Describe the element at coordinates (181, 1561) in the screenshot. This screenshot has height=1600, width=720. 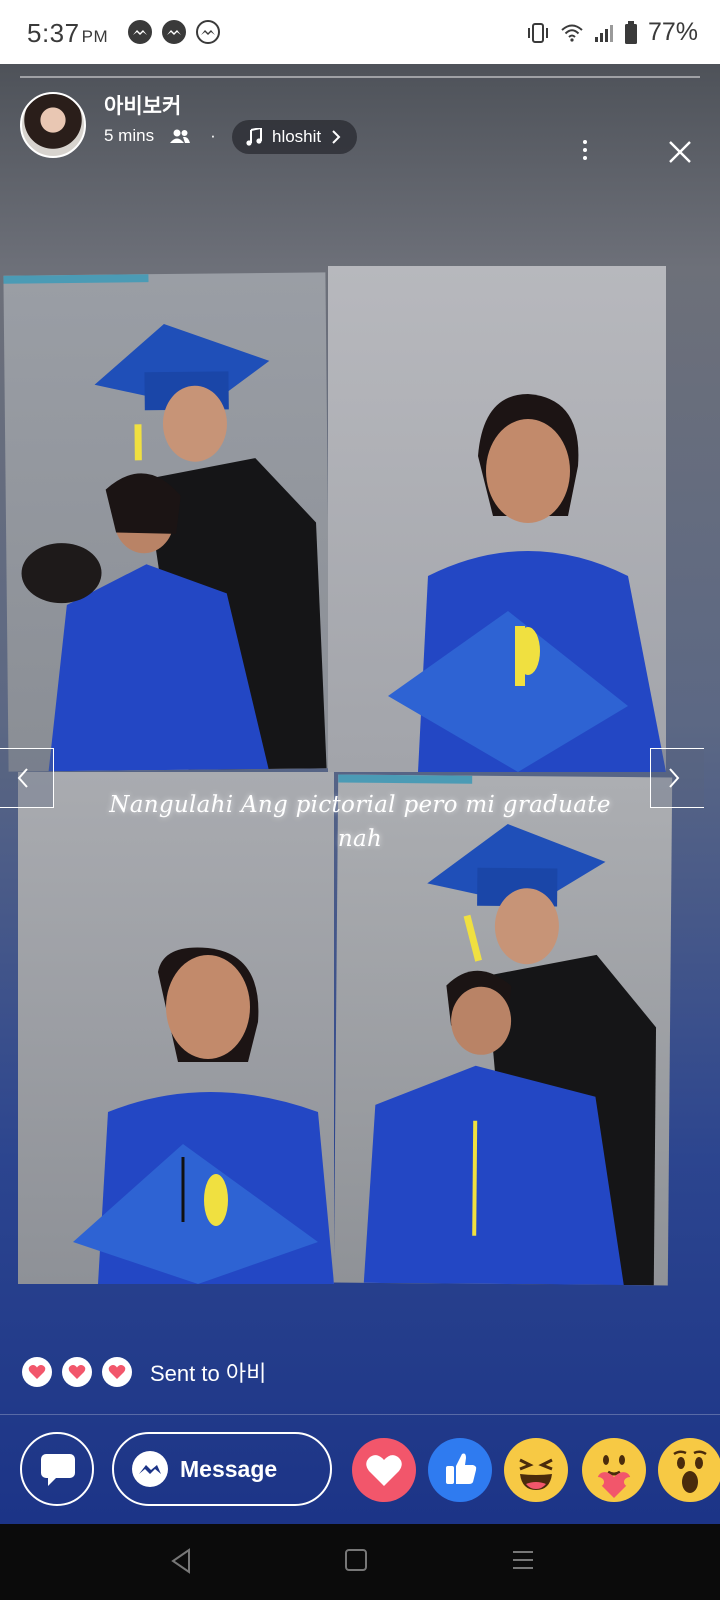
I see `back-icon` at that location.